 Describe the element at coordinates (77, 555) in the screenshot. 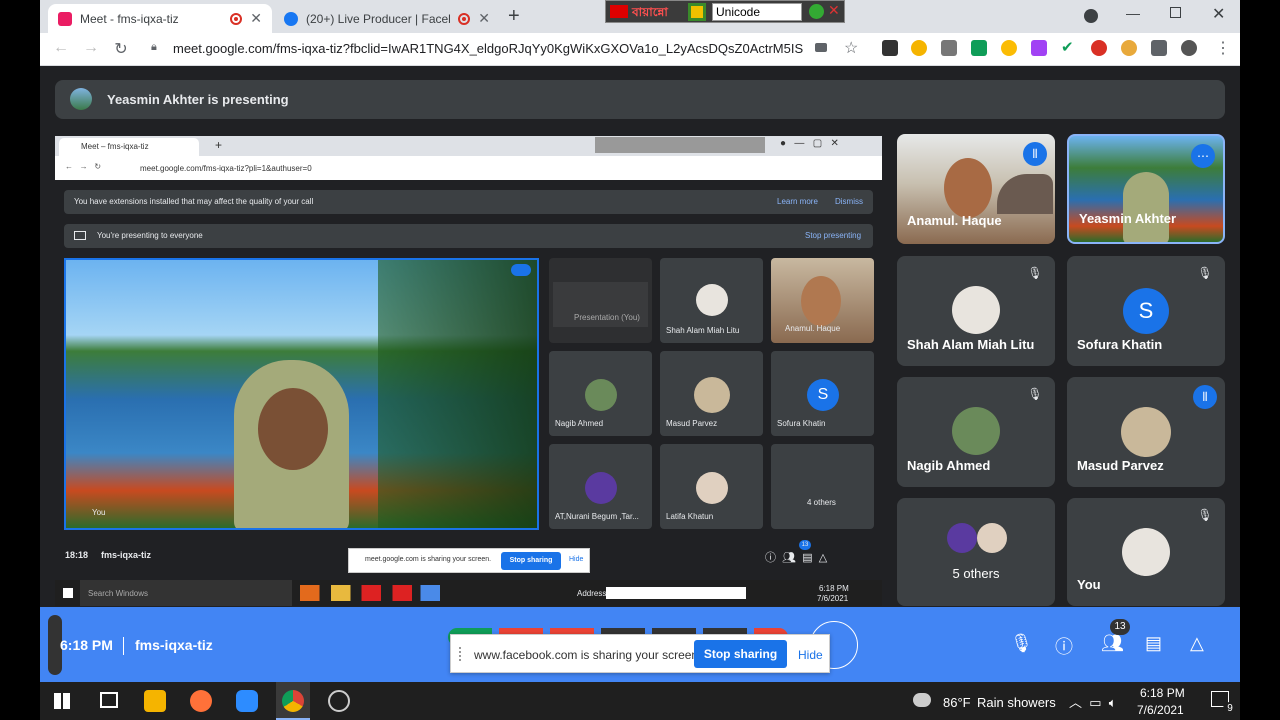

I see `nested-time: 18:18` at that location.